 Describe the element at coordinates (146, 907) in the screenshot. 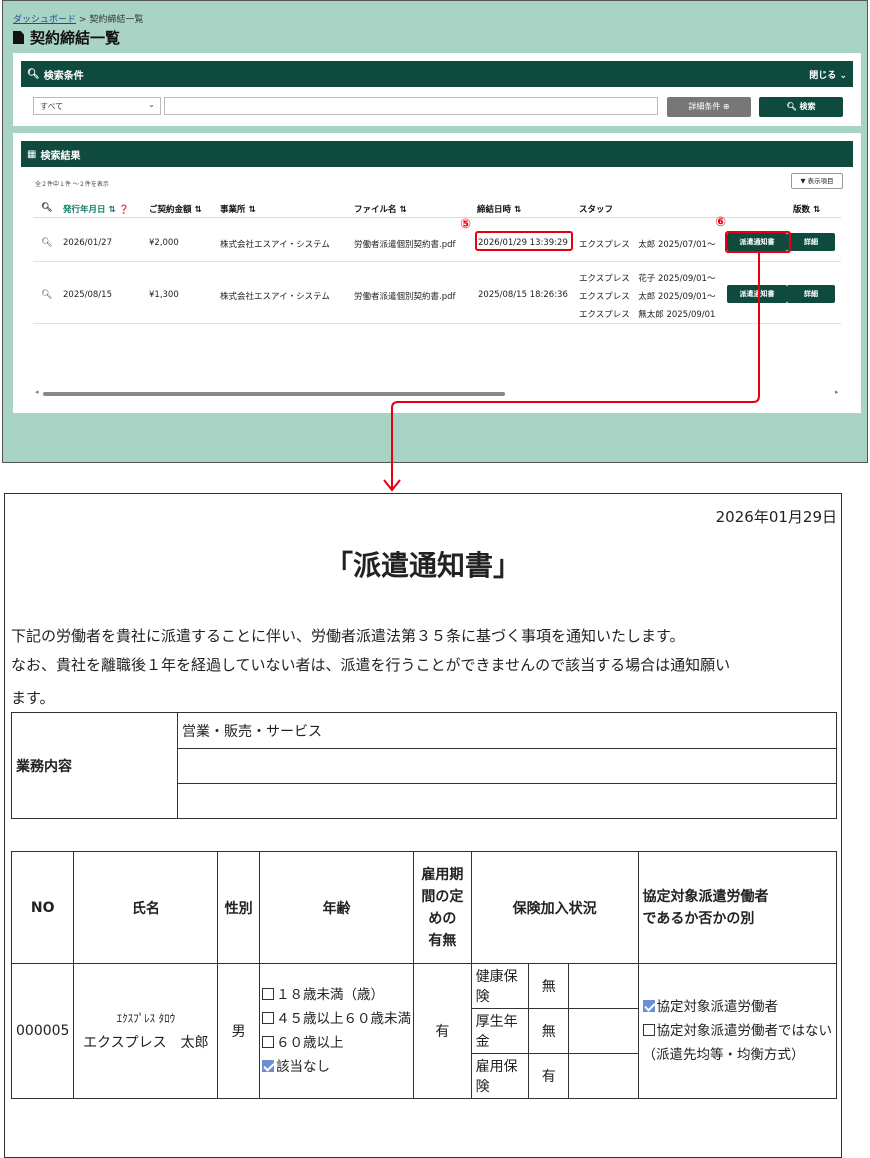

I see `header-name: 氏名` at that location.